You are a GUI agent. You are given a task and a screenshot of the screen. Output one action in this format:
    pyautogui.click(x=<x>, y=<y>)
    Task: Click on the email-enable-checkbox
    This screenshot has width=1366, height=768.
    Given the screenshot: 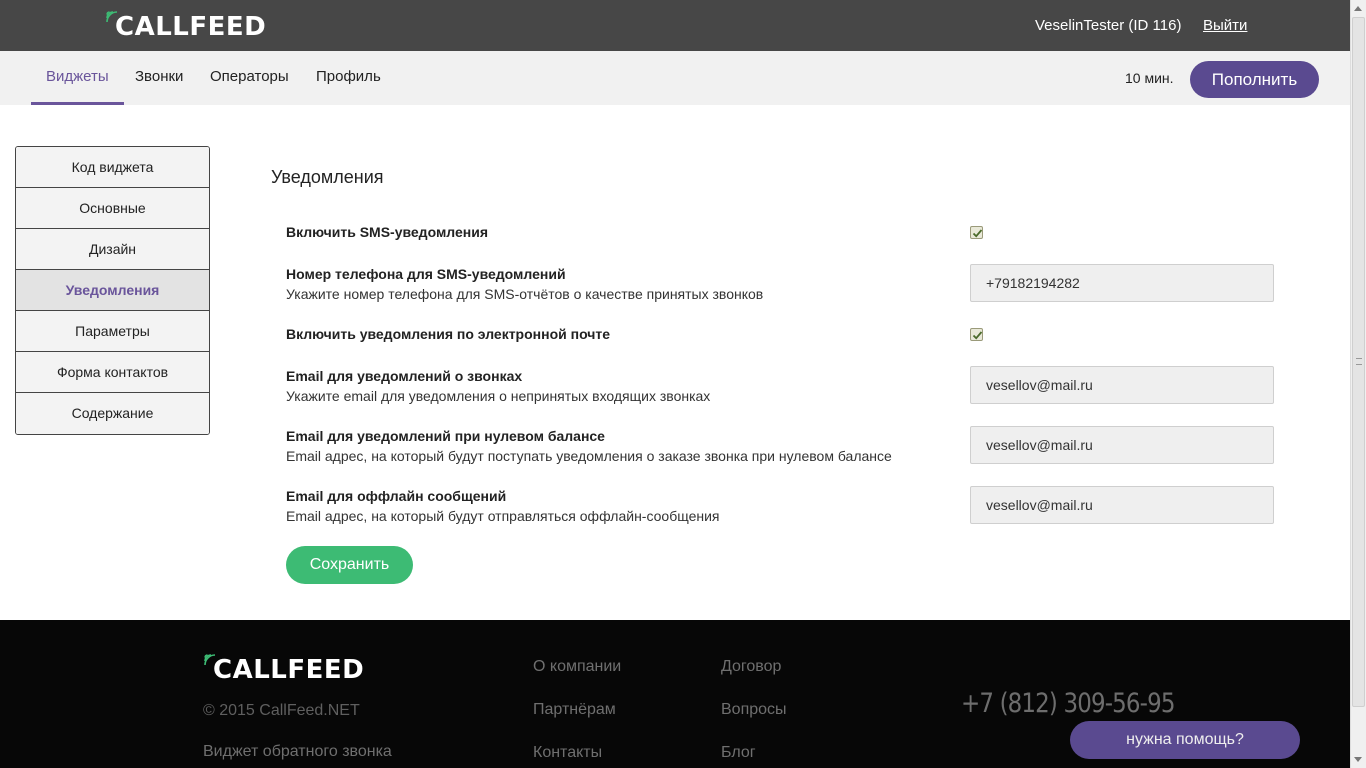 What is the action you would take?
    pyautogui.click(x=976, y=334)
    